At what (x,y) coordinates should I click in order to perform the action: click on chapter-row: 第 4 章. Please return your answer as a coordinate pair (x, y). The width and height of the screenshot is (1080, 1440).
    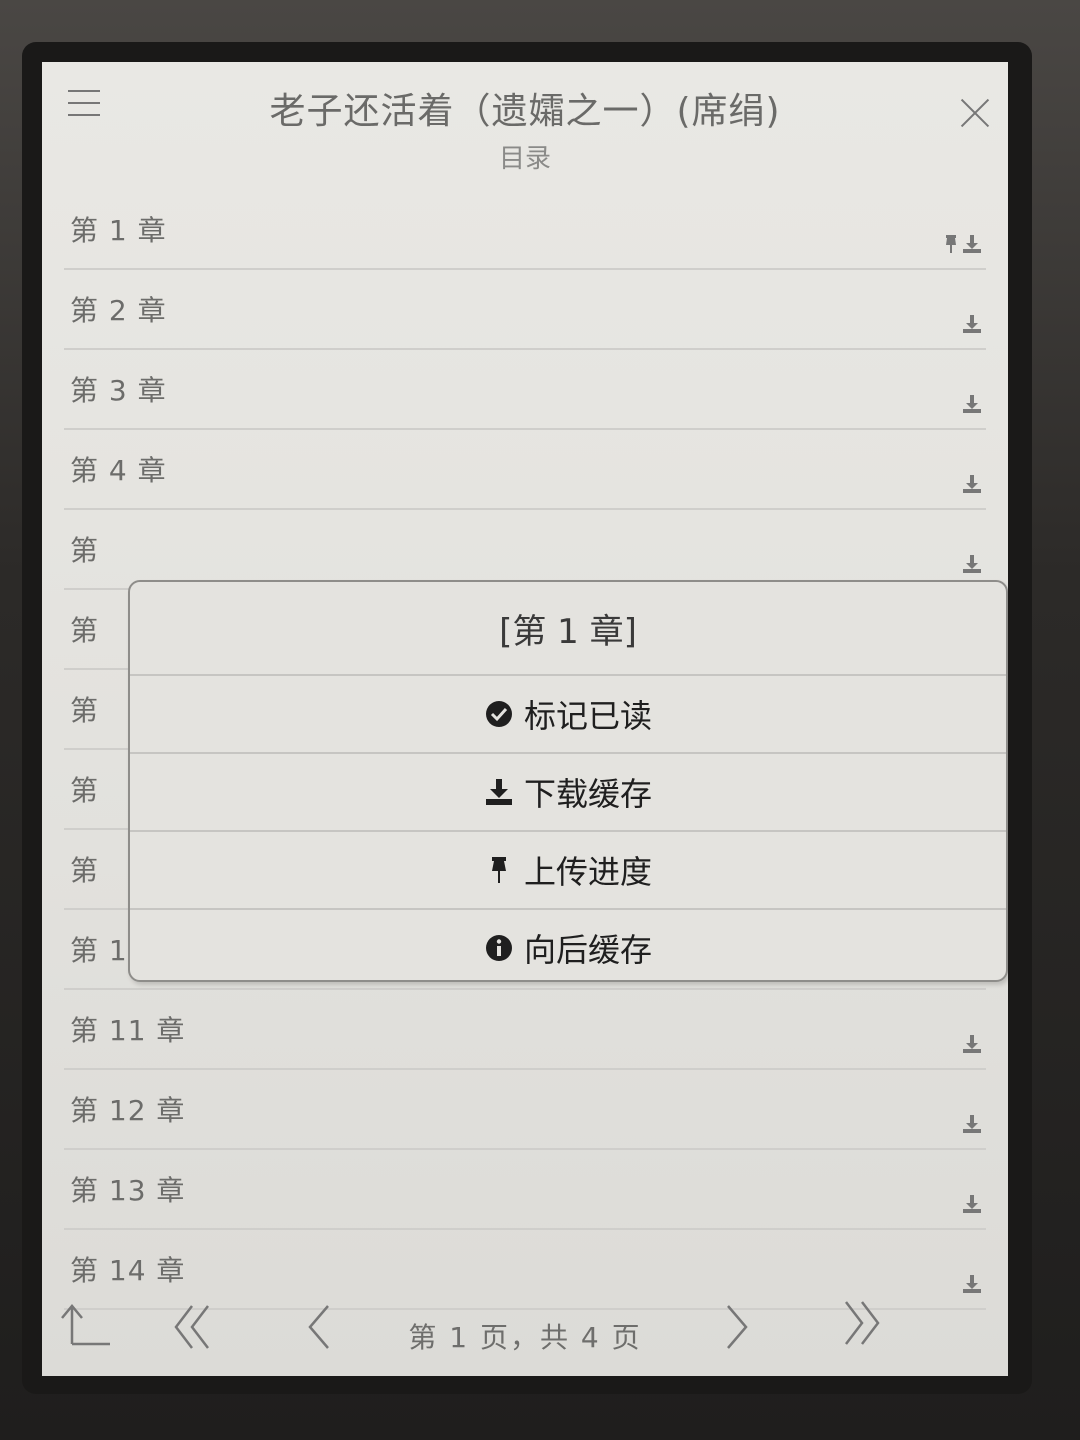
    Looking at the image, I should click on (525, 470).